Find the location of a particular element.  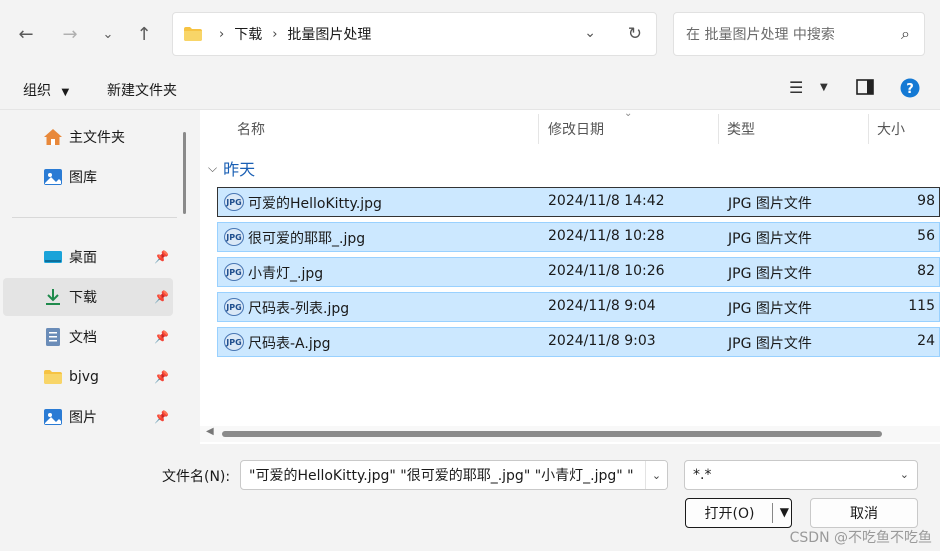

sidebar-item-bjvg: bjvg 📌 is located at coordinates (88, 377).